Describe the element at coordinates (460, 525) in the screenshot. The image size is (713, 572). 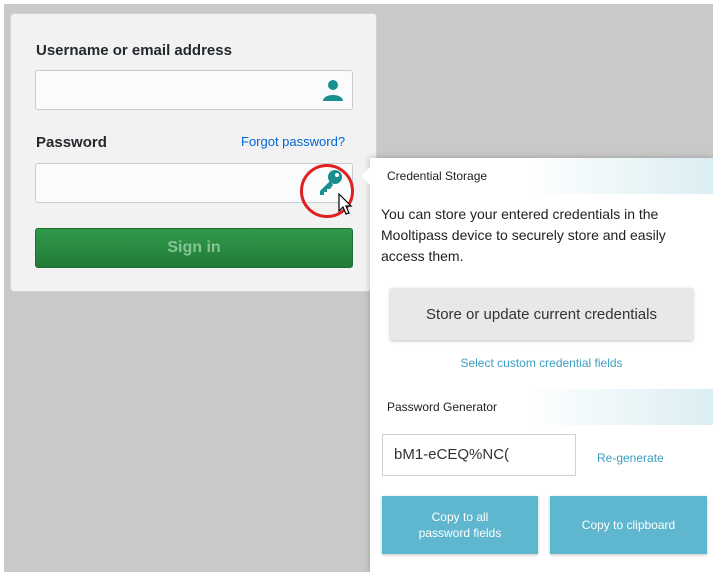
I see `copy-to-all-password-fields-button: Copy to all password fields` at that location.